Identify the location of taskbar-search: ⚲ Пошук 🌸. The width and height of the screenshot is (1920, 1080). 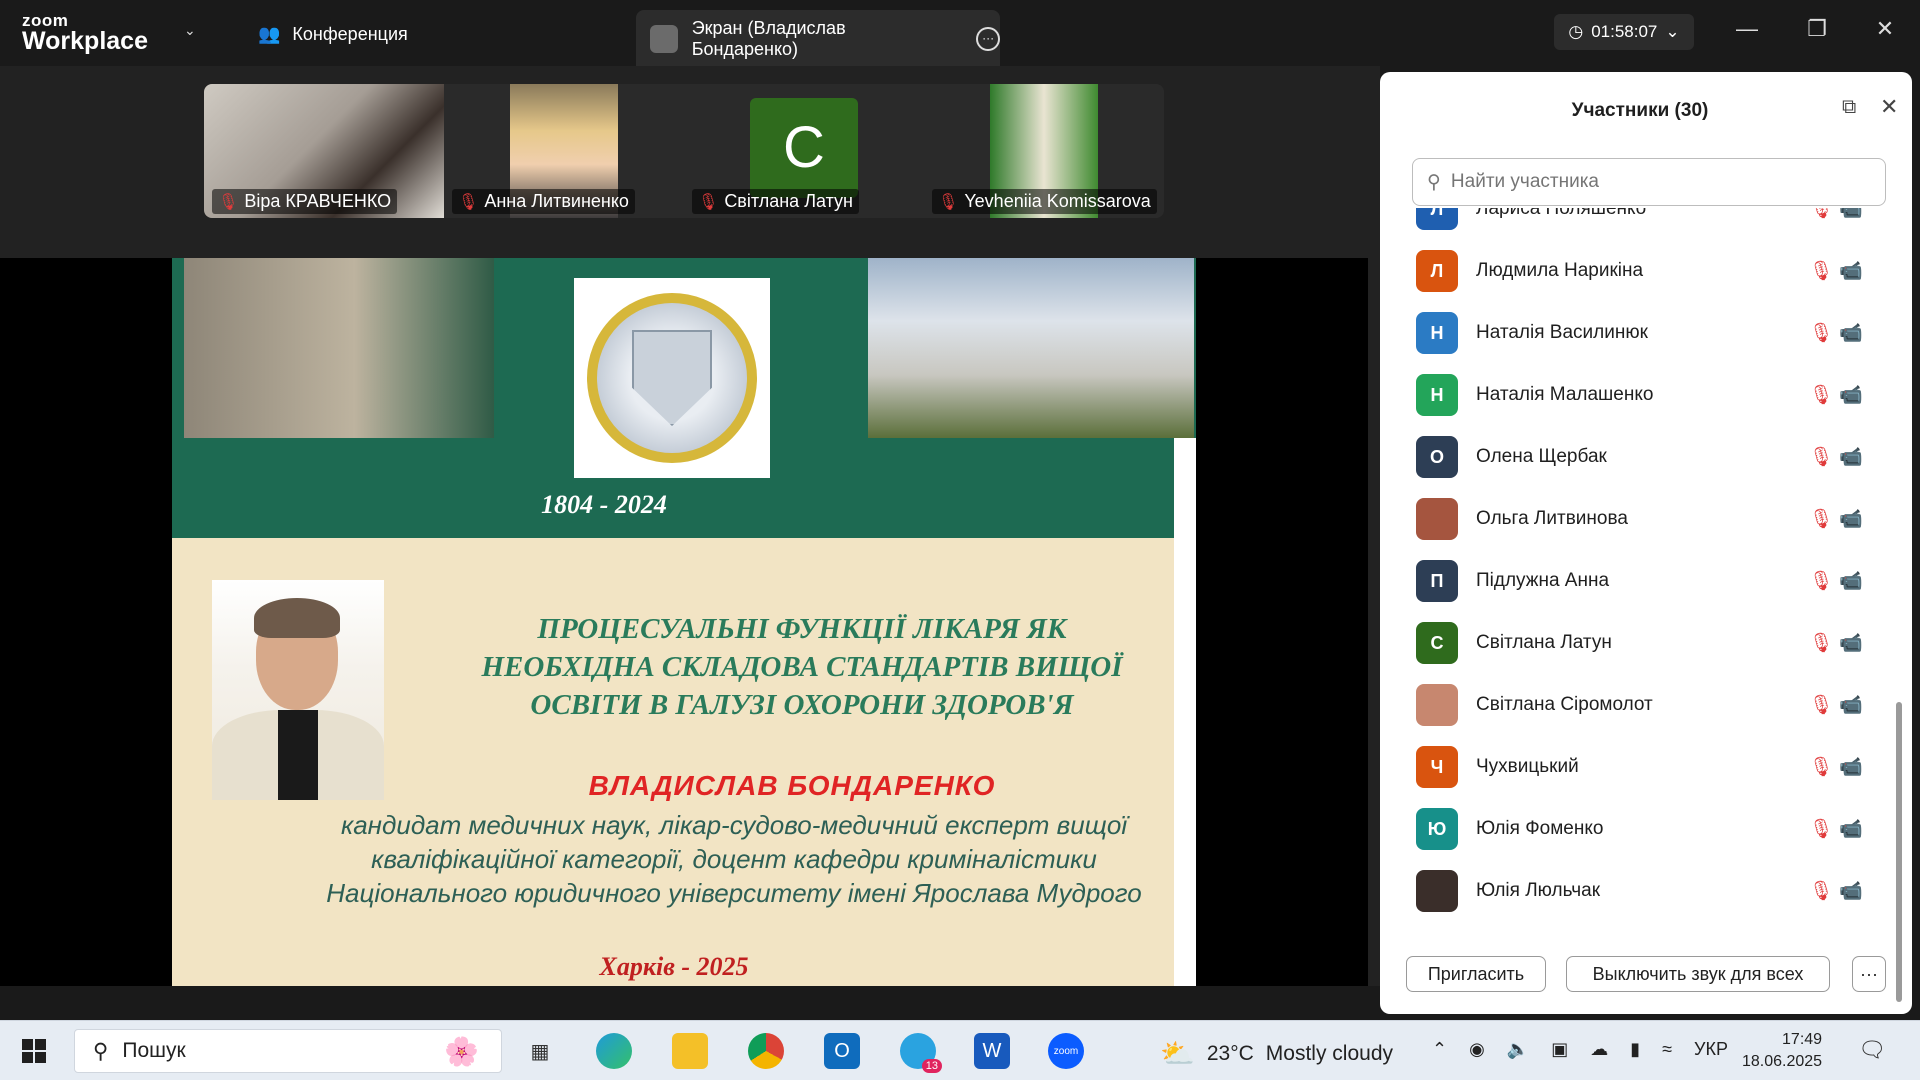
(288, 1051).